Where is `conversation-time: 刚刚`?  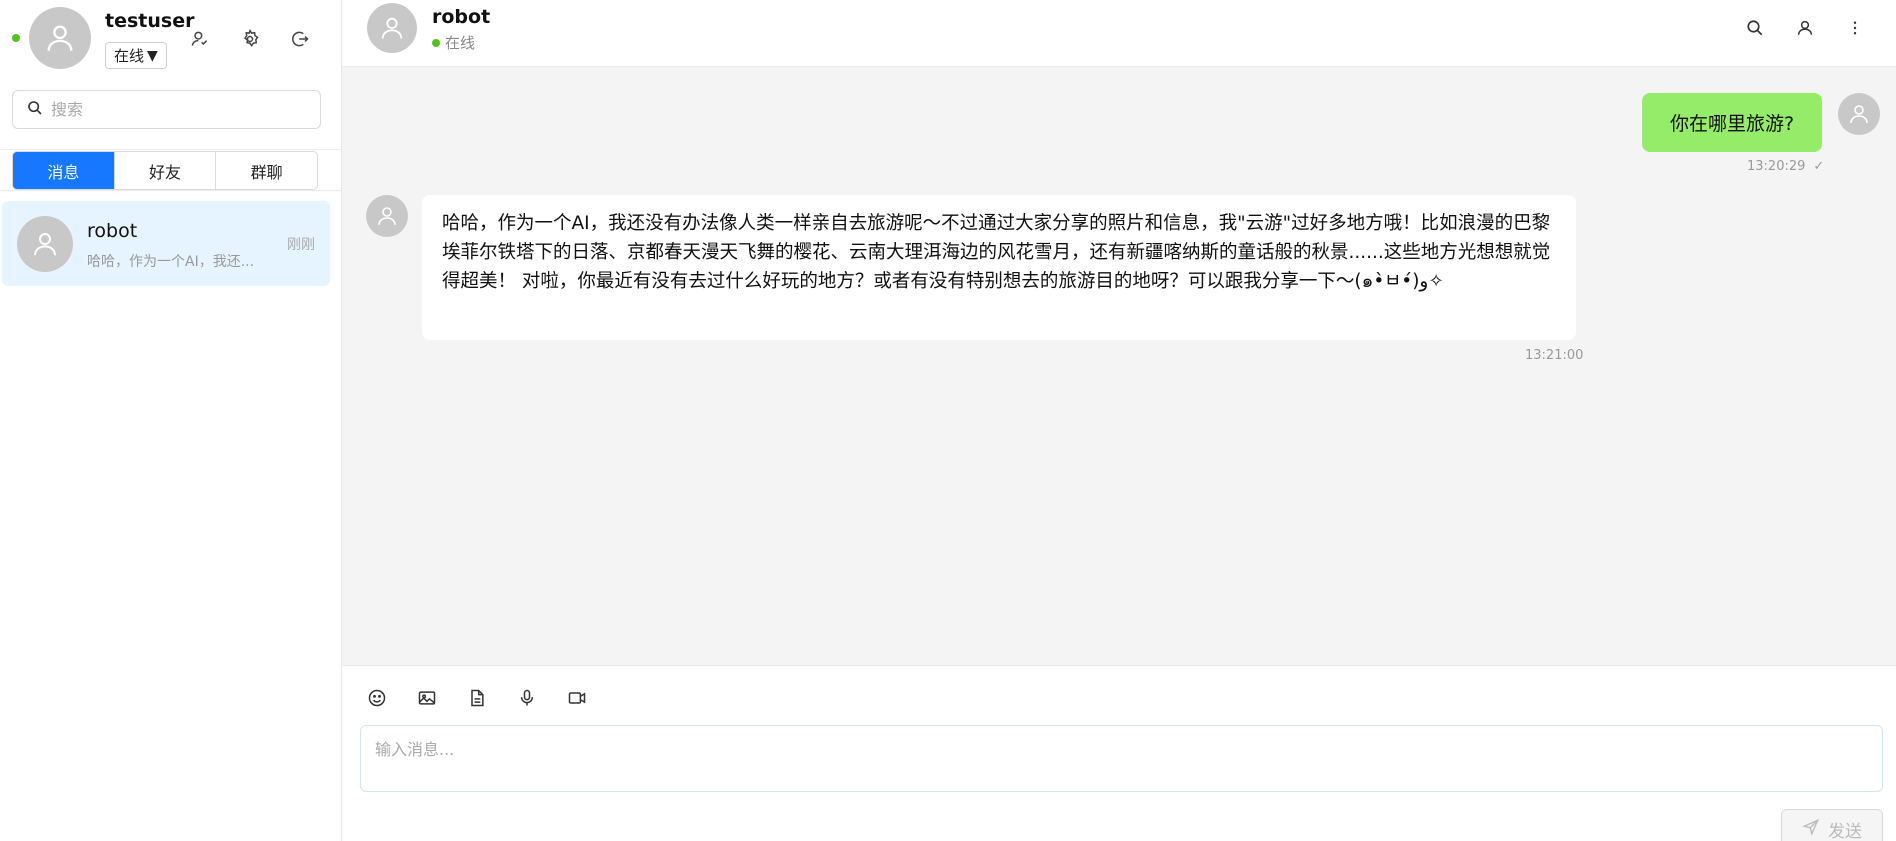 conversation-time: 刚刚 is located at coordinates (301, 245).